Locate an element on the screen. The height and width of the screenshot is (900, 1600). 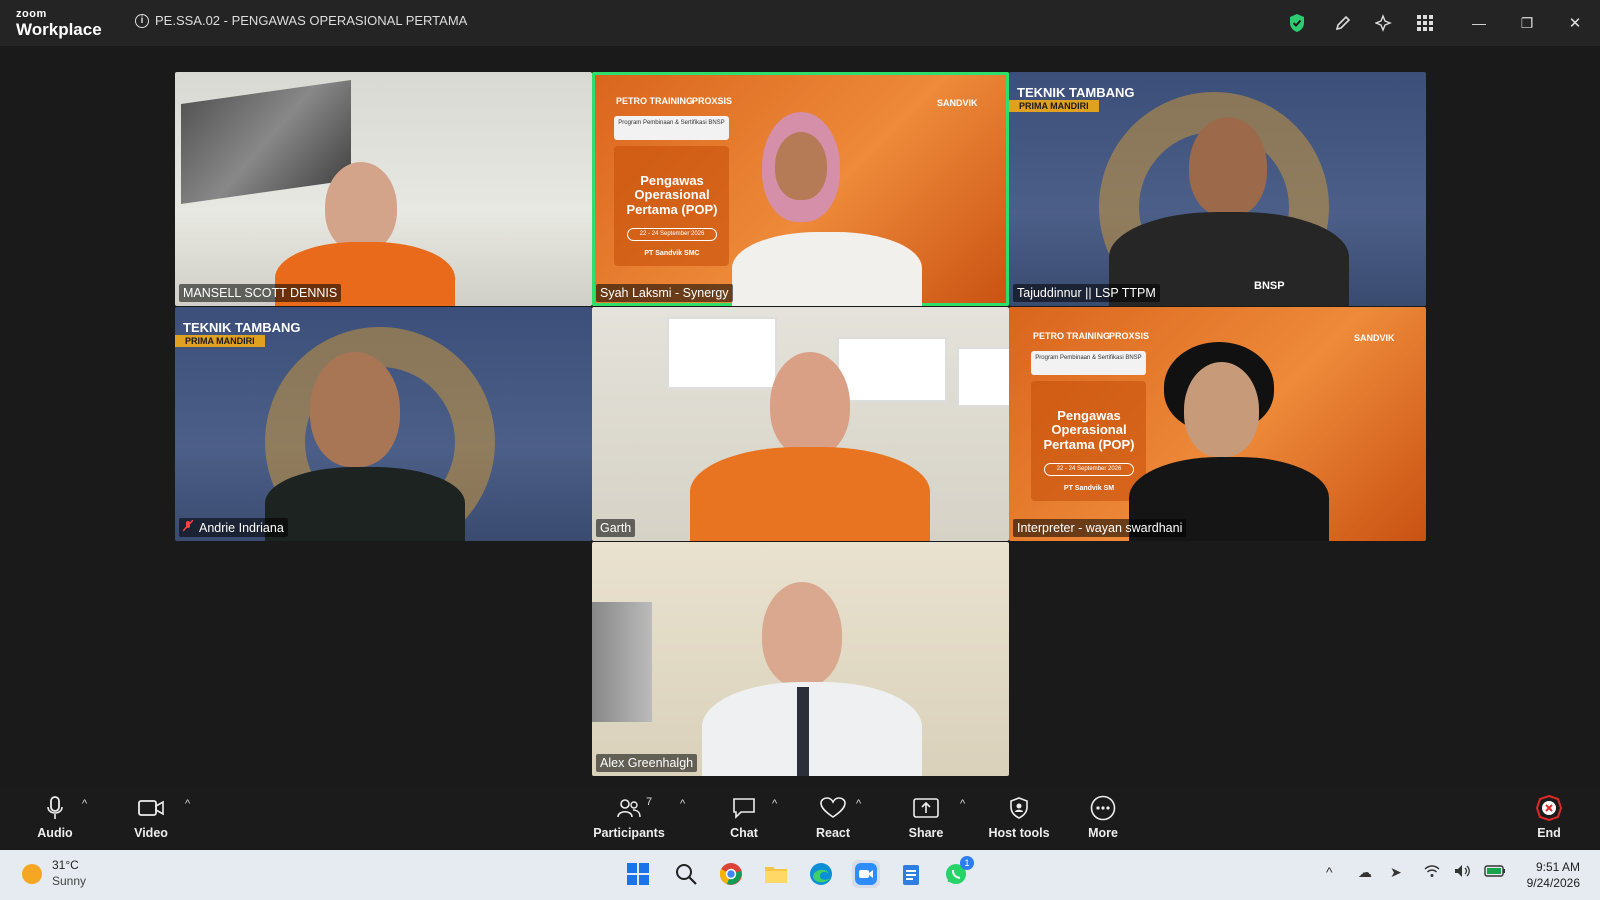
share-screen-icon is located at coordinates (926, 808).